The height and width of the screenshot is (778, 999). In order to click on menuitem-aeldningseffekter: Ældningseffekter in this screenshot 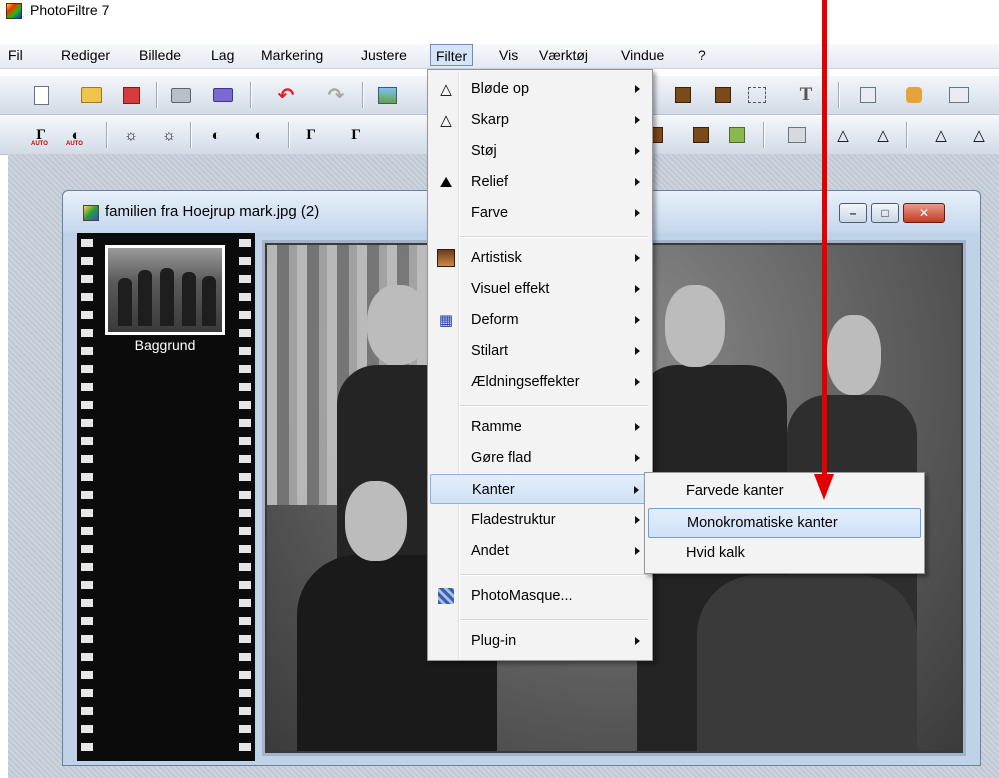, I will do `click(540, 382)`.